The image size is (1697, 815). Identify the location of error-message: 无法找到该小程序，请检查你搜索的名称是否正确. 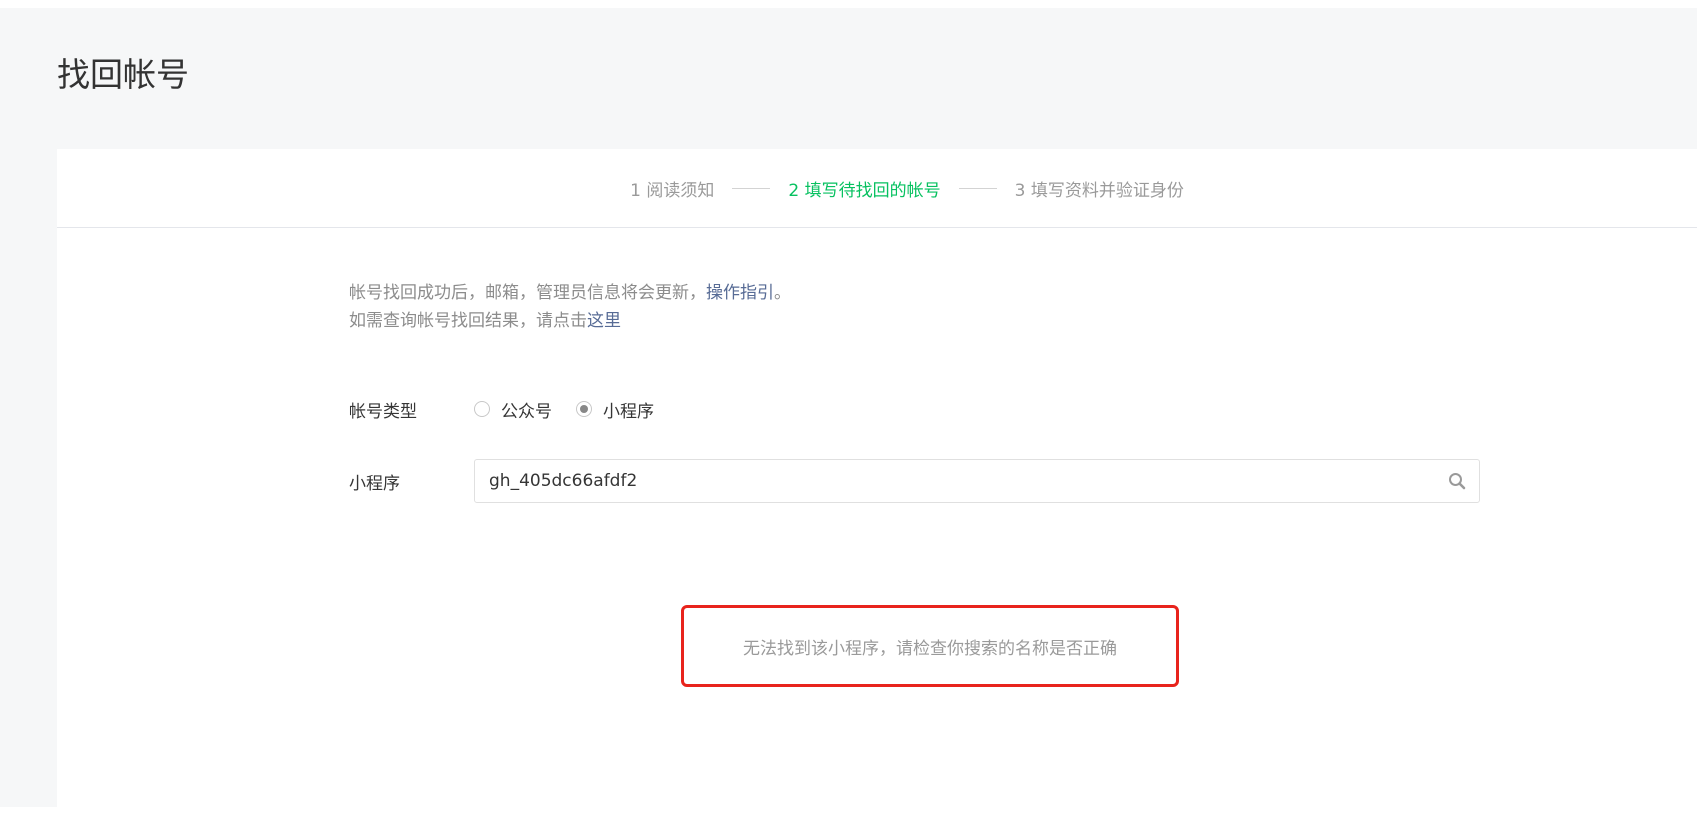
(930, 648).